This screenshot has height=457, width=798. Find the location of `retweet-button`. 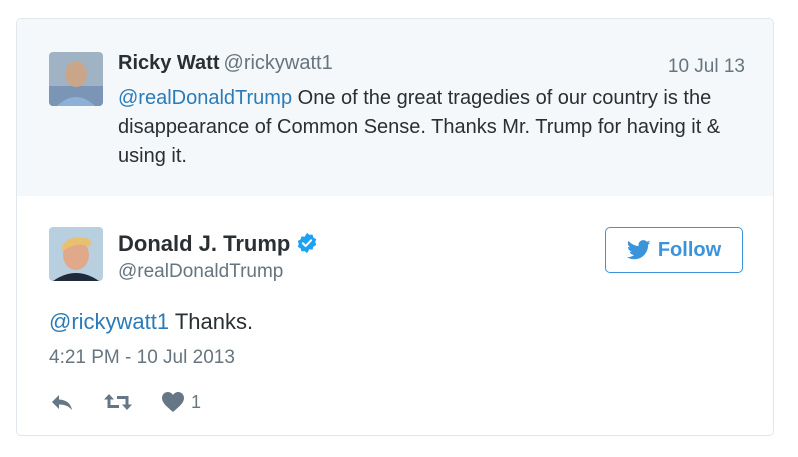

retweet-button is located at coordinates (118, 402).